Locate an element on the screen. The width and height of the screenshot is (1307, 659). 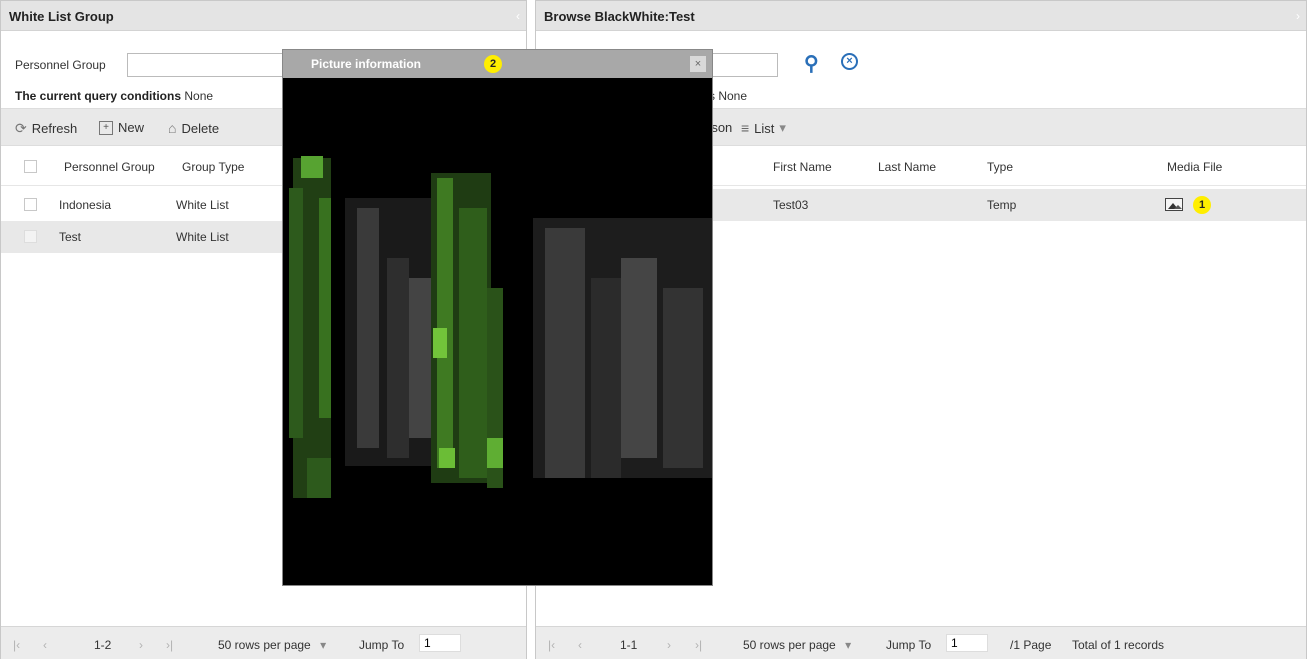
cell-group: Test is located at coordinates (70, 237).